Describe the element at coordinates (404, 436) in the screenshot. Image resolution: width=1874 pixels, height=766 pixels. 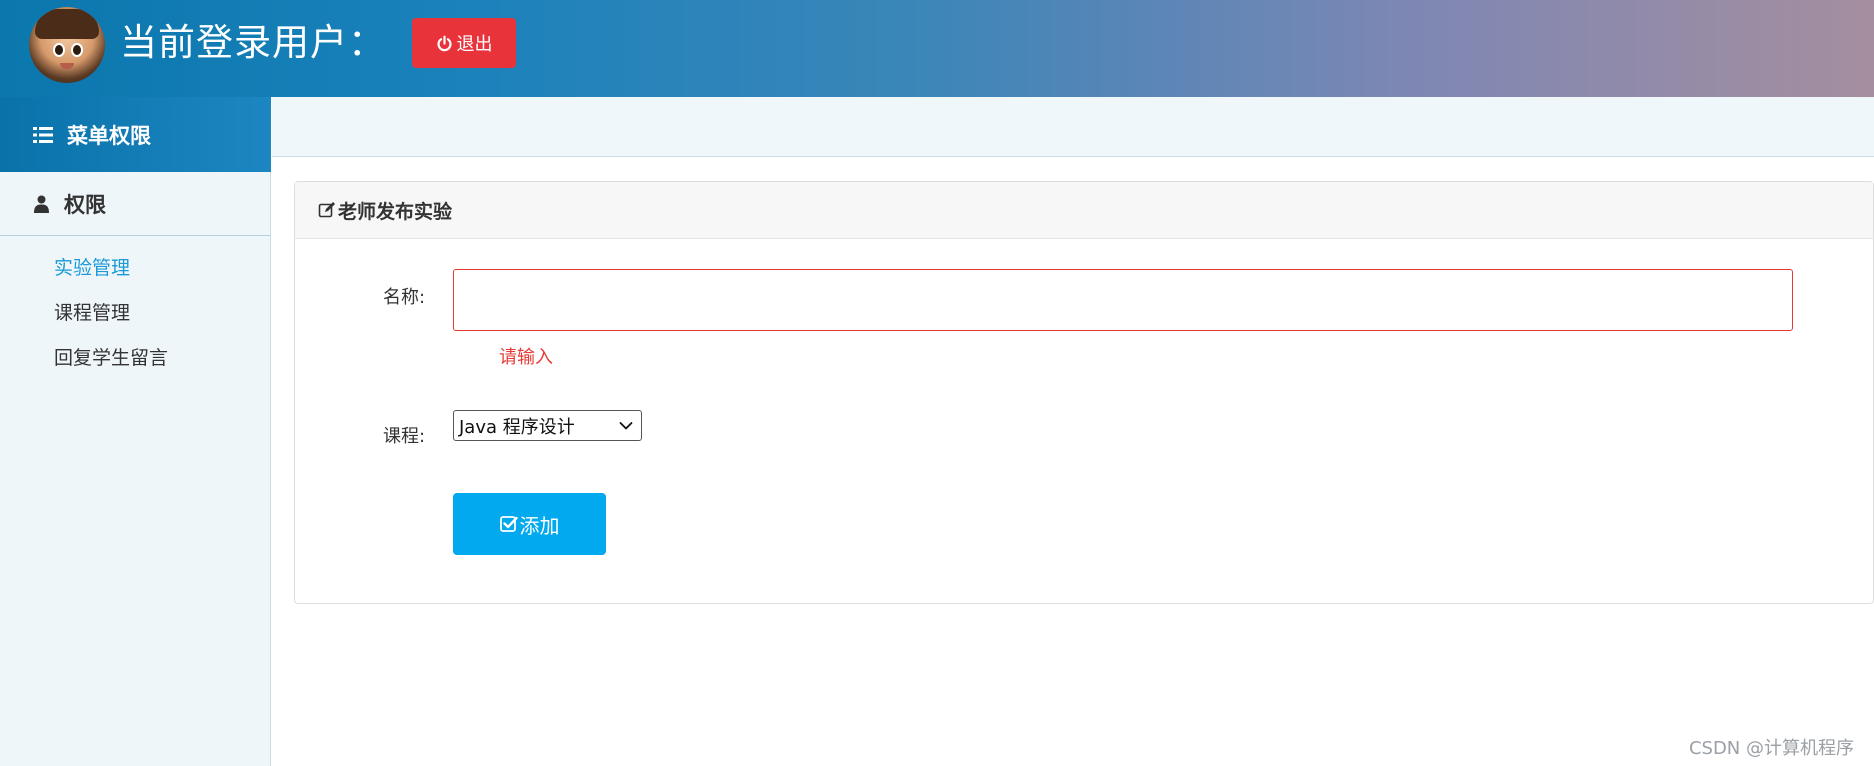
I see `course-label: 课程:` at that location.